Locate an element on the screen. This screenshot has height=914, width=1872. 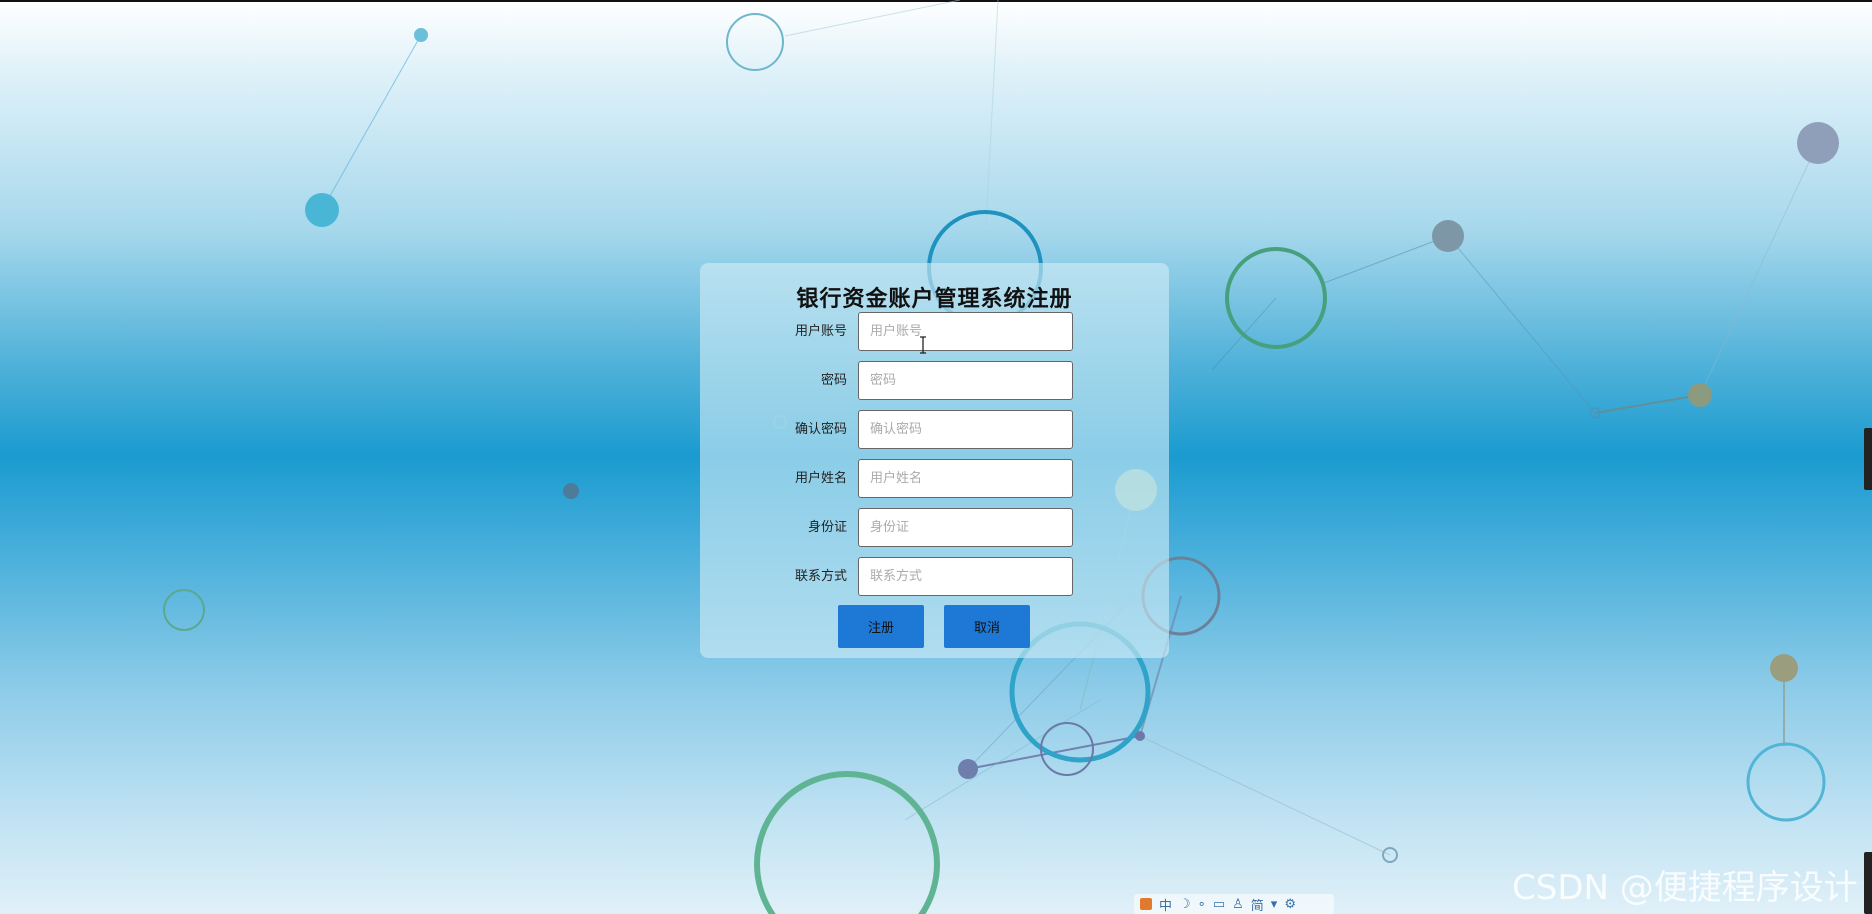
row-confirm-password: 确认密码 is located at coordinates (934, 429).